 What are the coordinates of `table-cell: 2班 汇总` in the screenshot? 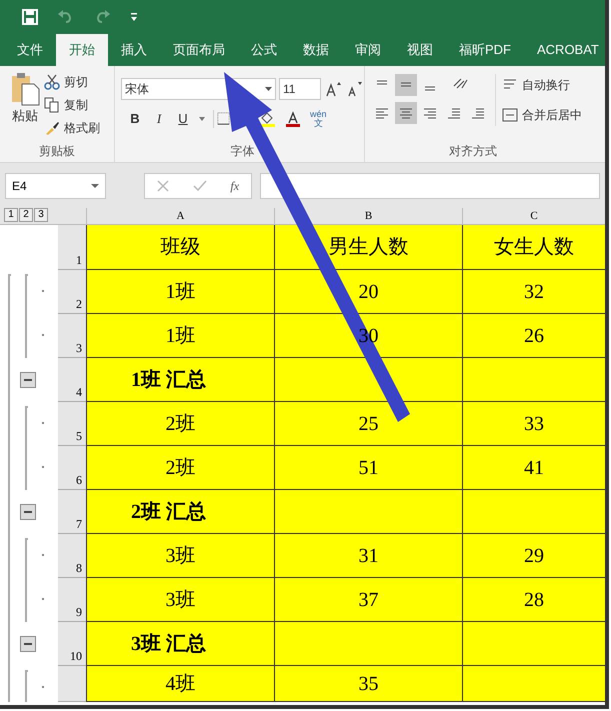 It's located at (180, 512).